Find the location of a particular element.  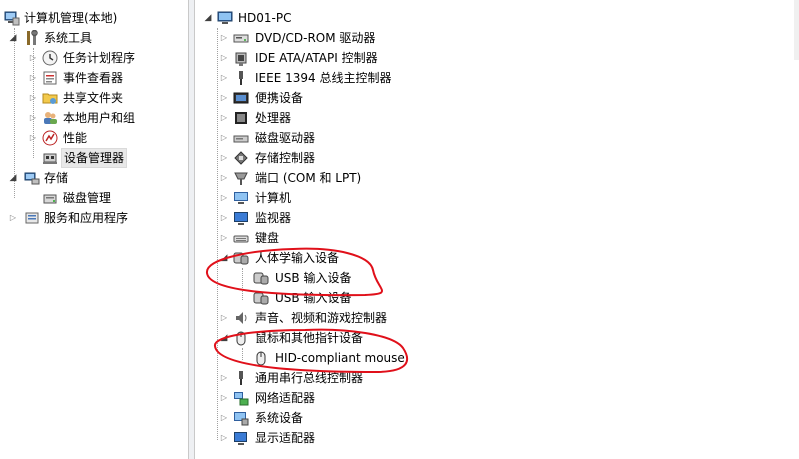

tree-label: 键盘 is located at coordinates (267, 238).